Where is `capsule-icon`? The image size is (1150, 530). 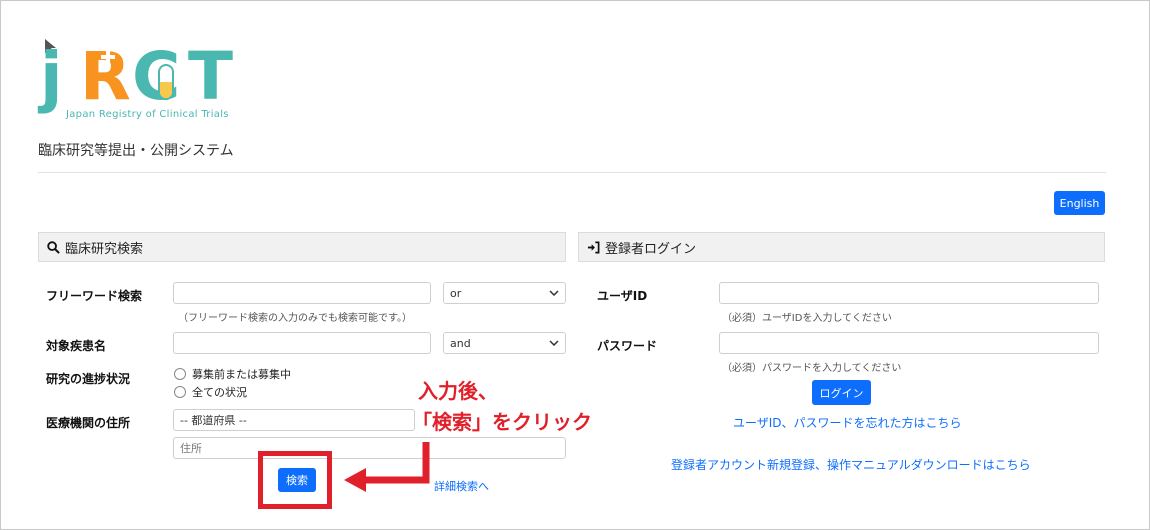 capsule-icon is located at coordinates (166, 82).